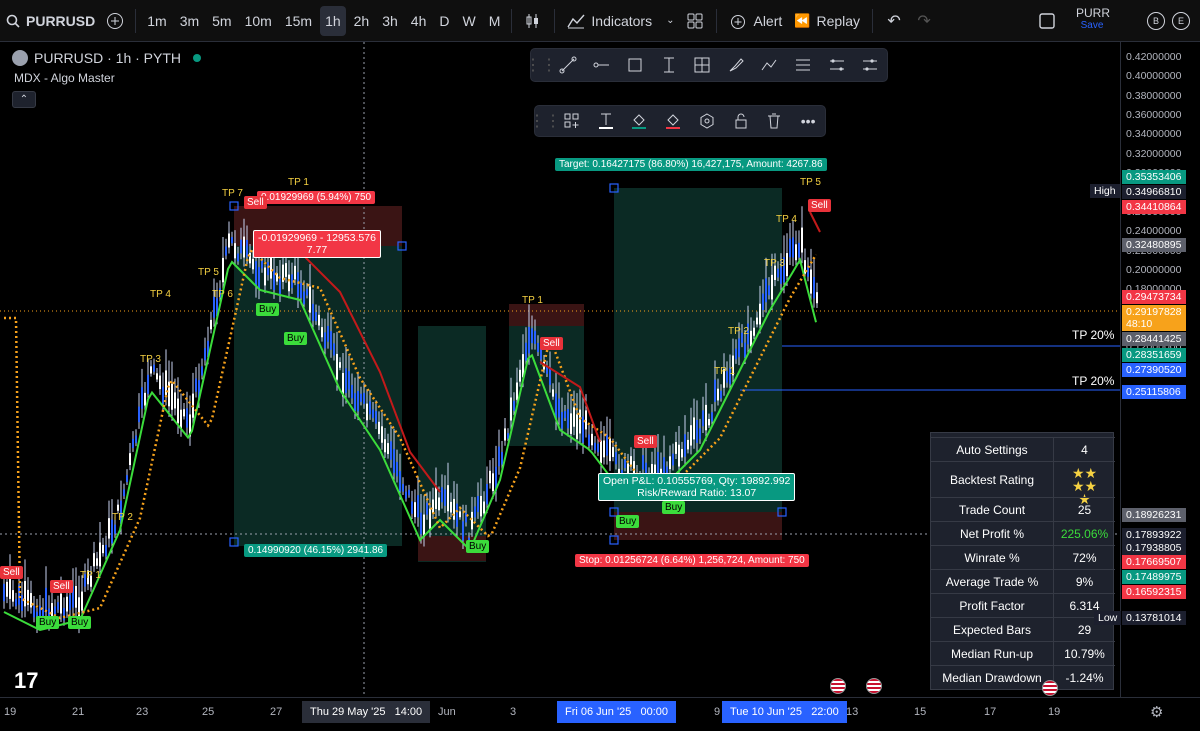 The width and height of the screenshot is (1200, 731). I want to click on paint-bucket-icon, so click(673, 121).